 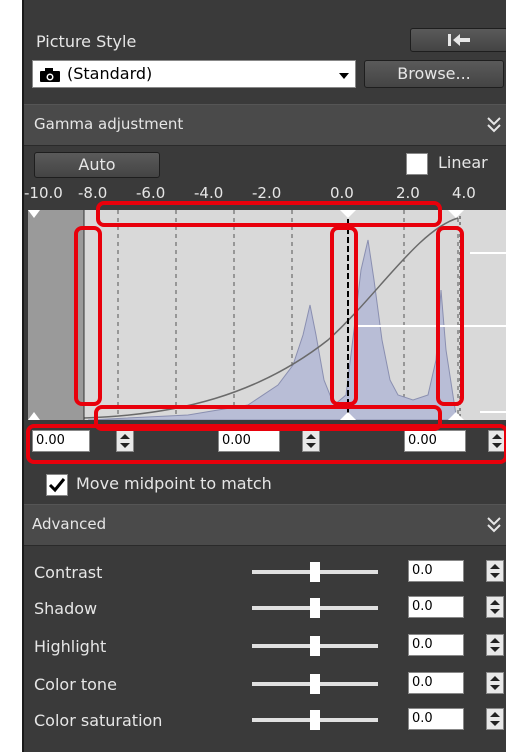 I want to click on color-tone-label: Color tone, so click(x=75, y=684).